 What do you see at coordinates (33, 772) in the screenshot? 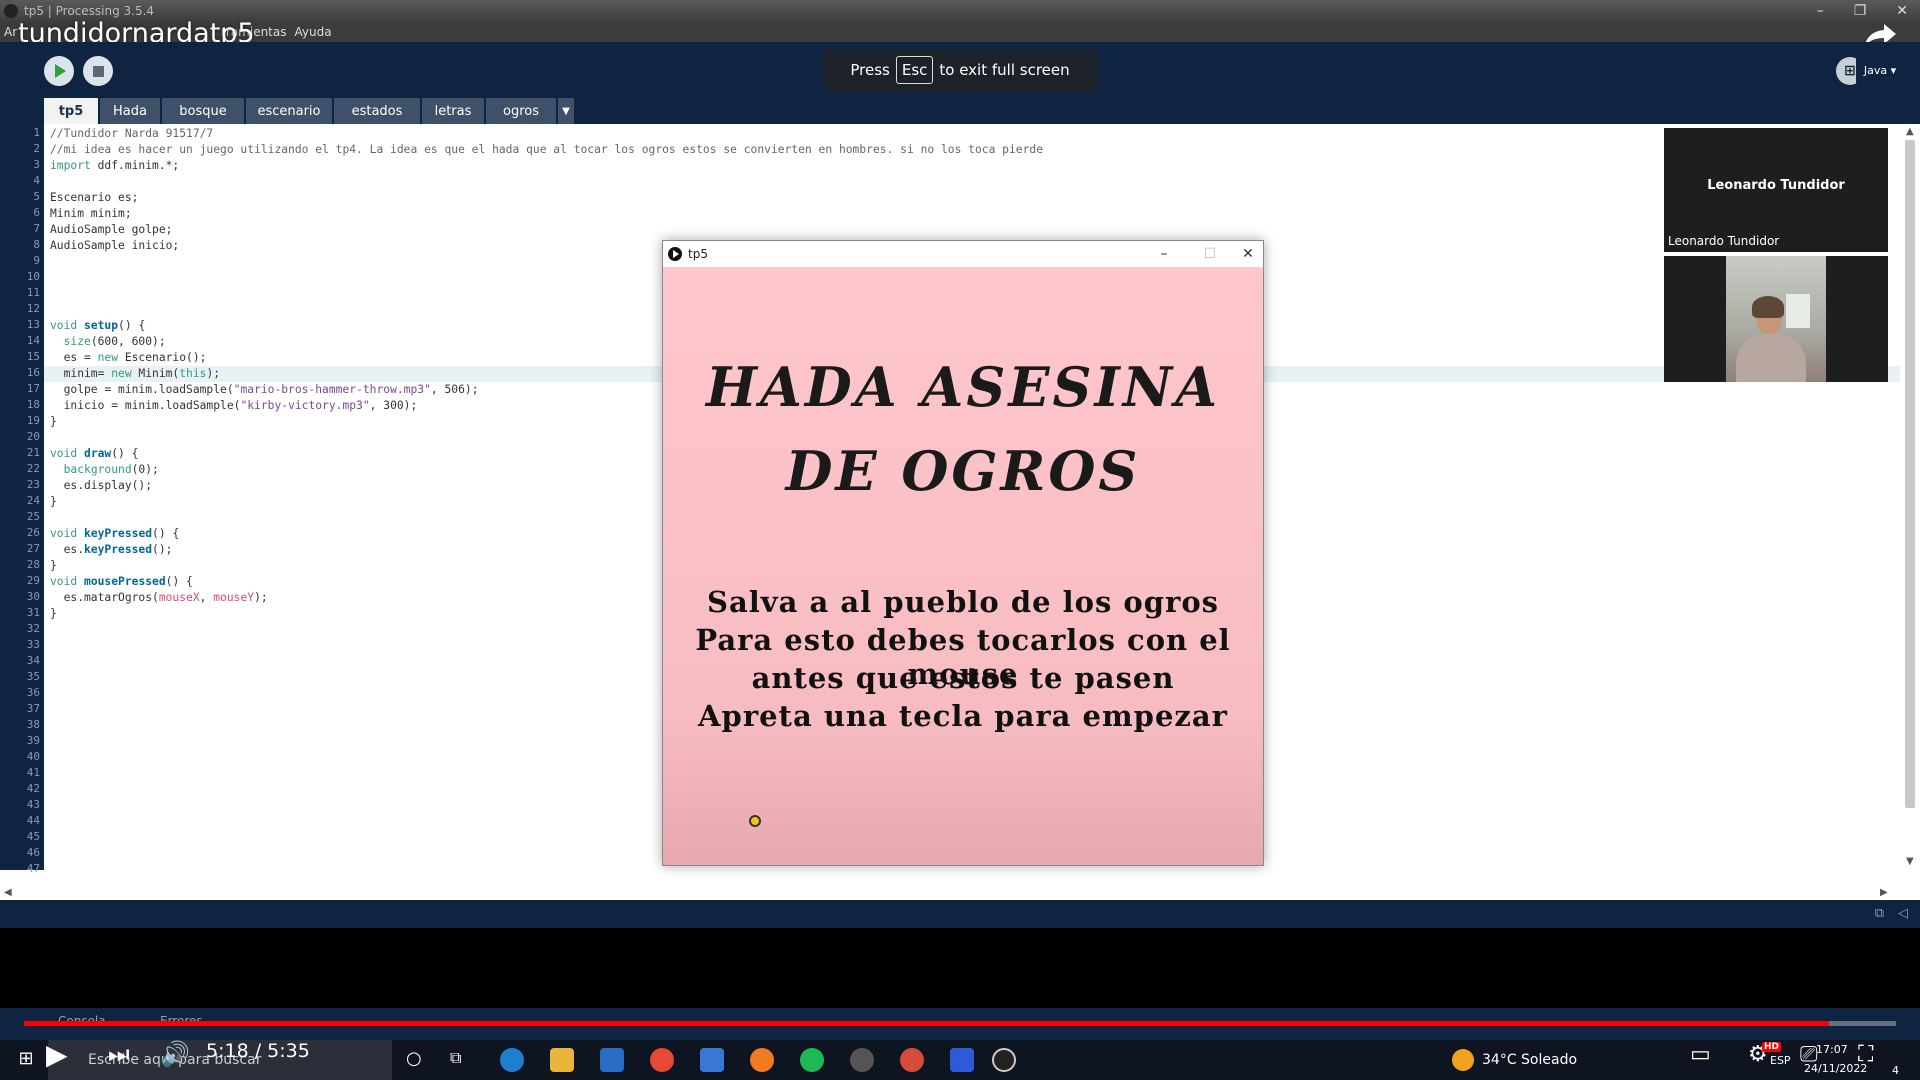
I see `line-number: 41` at bounding box center [33, 772].